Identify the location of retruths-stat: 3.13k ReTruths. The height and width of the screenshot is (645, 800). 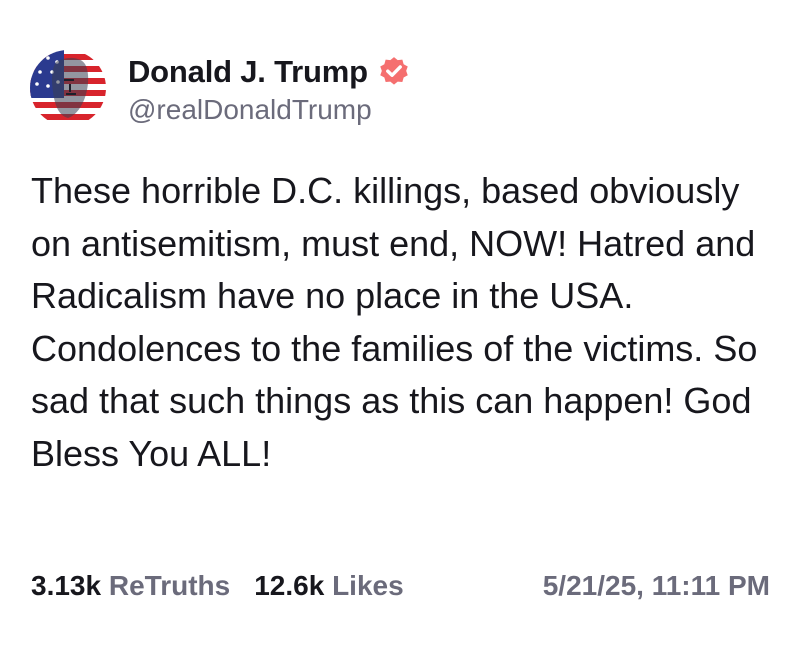
(130, 586).